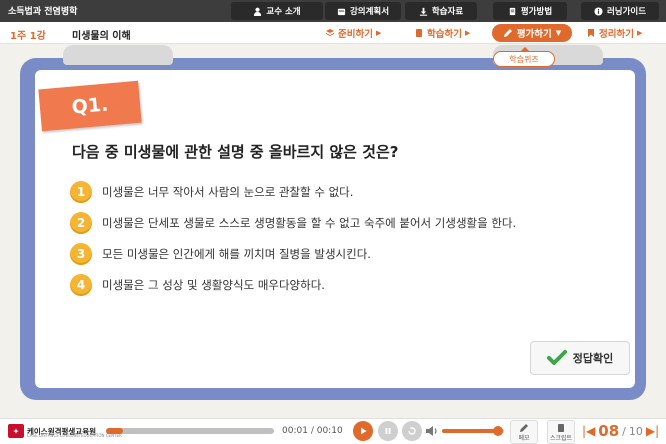 The width and height of the screenshot is (666, 444). I want to click on page-current: 08, so click(609, 431).